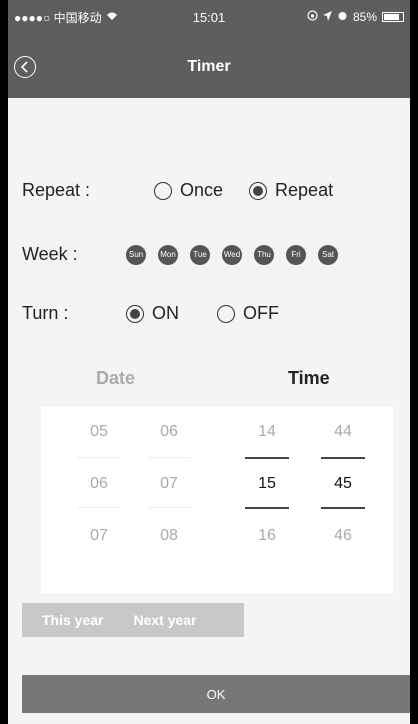 This screenshot has height=724, width=418. Describe the element at coordinates (267, 483) in the screenshot. I see `picker-item-selected: 15` at that location.